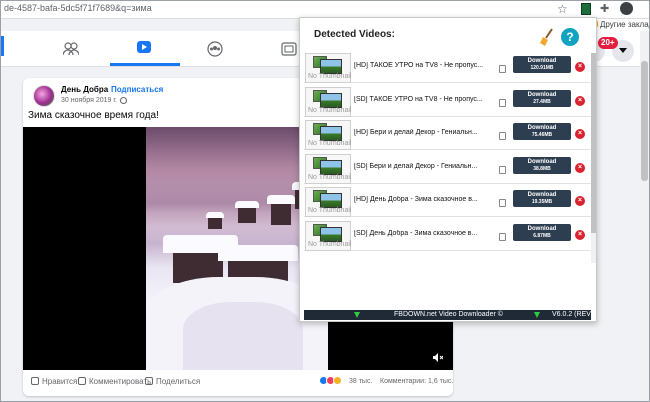 This screenshot has width=650, height=402. I want to click on footer-brand: FBDOWN.net Video Downloader ©, so click(448, 314).